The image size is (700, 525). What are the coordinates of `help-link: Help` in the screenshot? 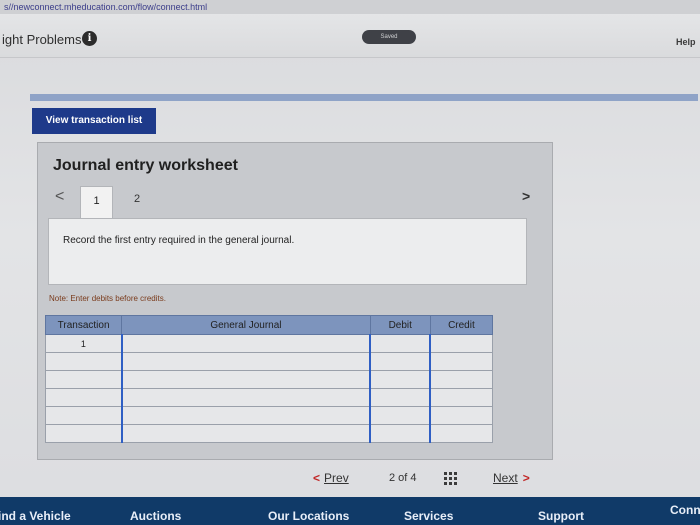 It's located at (686, 42).